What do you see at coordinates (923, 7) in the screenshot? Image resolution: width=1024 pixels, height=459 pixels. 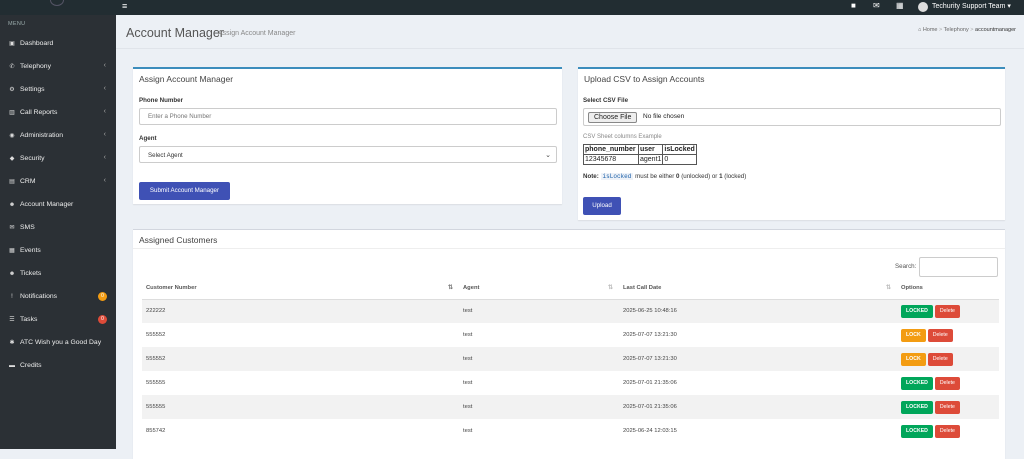 I see `avatar` at bounding box center [923, 7].